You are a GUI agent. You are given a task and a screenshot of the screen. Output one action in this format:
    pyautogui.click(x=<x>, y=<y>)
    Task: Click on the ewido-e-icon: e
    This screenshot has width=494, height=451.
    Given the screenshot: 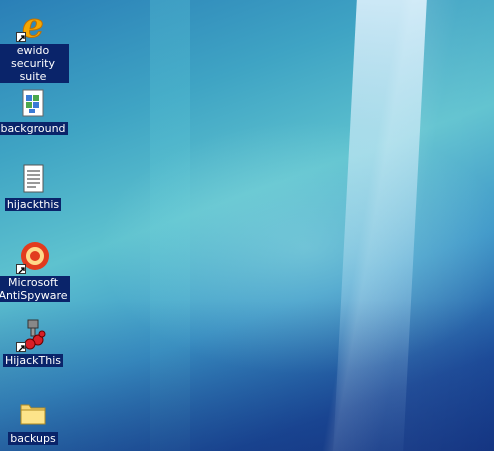 What is the action you would take?
    pyautogui.click(x=33, y=26)
    